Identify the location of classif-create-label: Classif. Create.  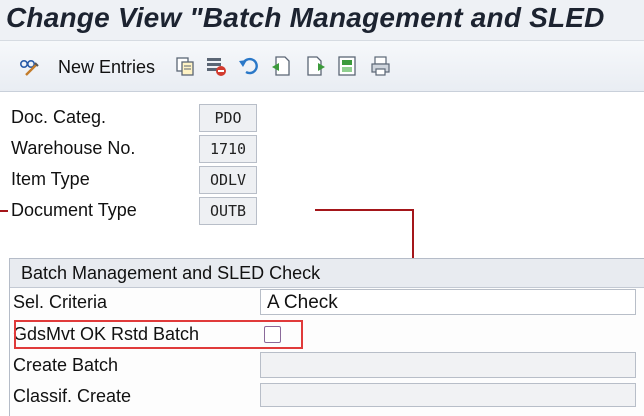
(72, 396).